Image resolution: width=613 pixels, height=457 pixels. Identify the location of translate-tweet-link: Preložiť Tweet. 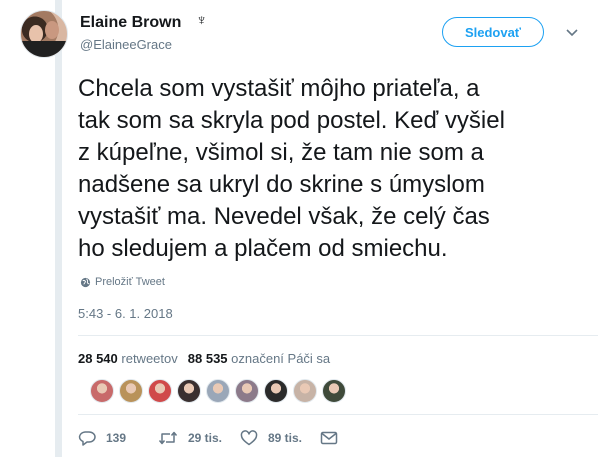
(122, 282).